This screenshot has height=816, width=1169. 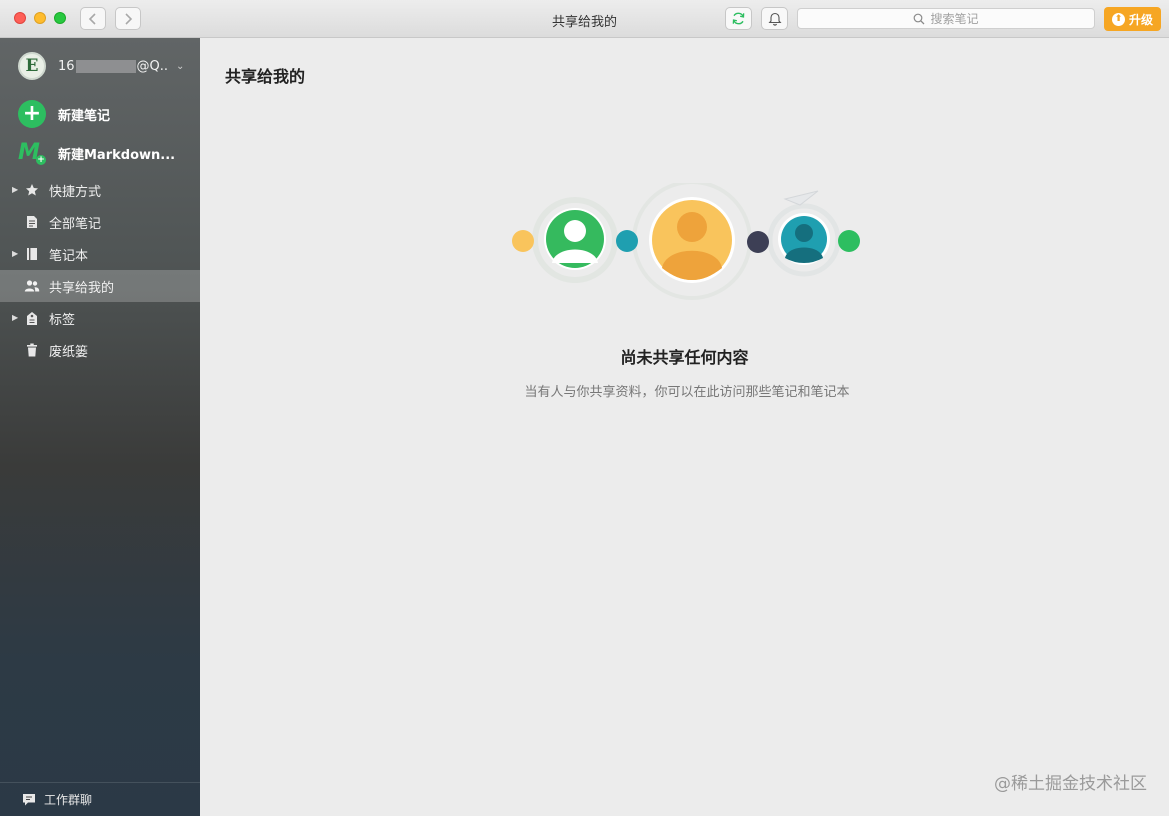 What do you see at coordinates (62, 320) in the screenshot?
I see `sidebar-item-label: 标签` at bounding box center [62, 320].